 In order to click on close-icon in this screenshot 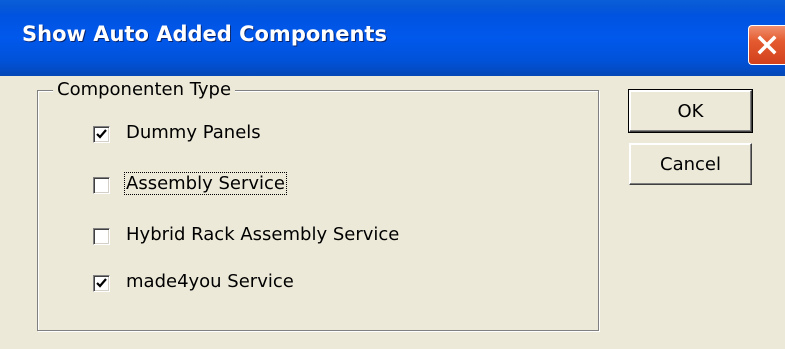, I will do `click(767, 45)`.